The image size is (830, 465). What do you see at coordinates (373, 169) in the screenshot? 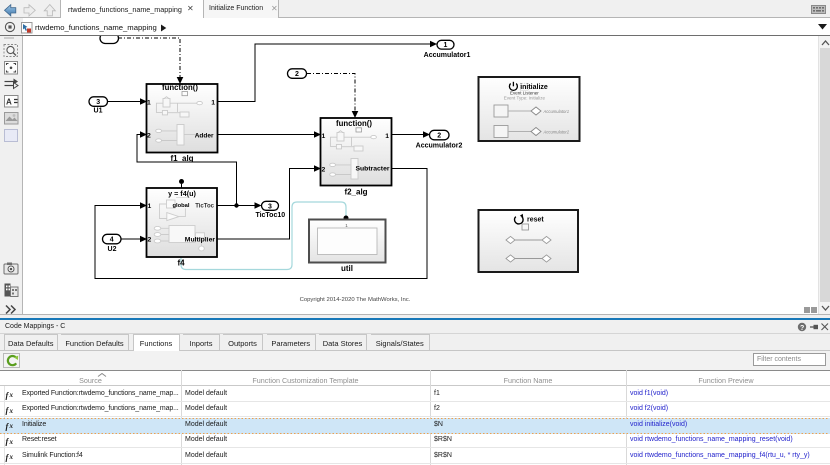
I see `svg-text: Subtracter` at bounding box center [373, 169].